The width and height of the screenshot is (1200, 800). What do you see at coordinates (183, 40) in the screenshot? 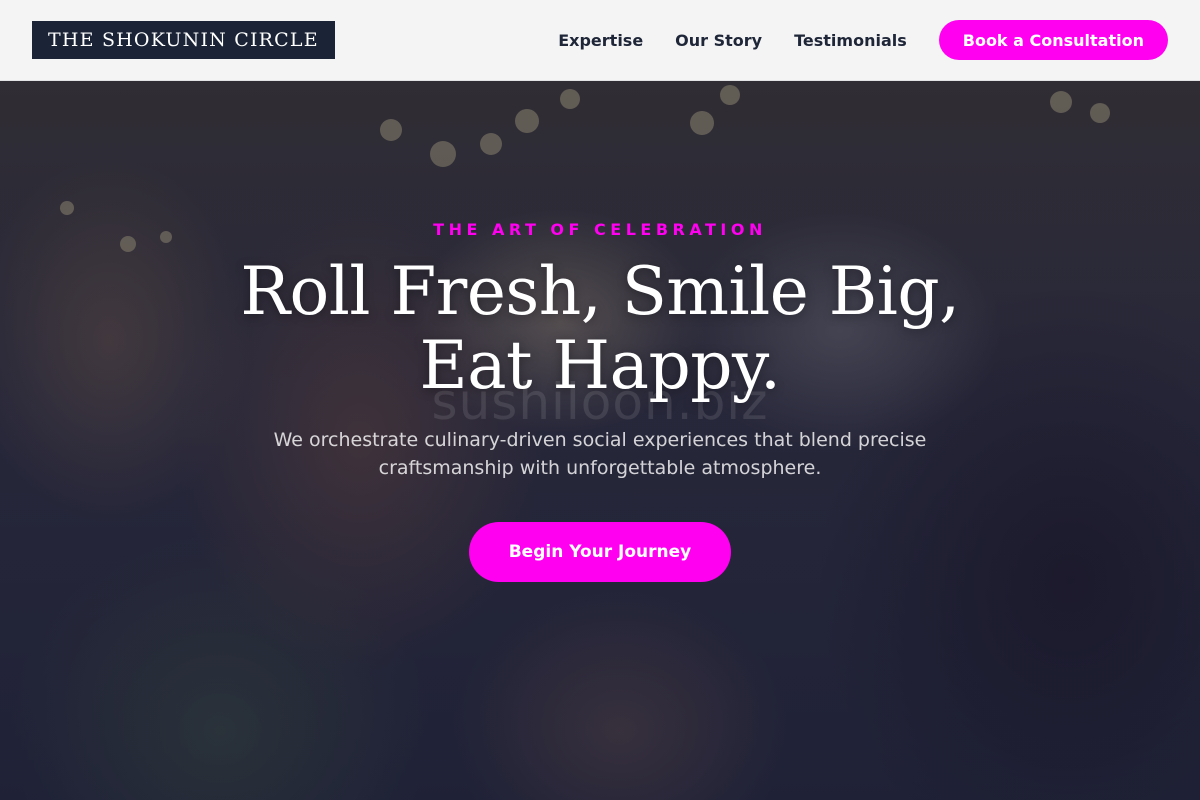
I see `brand-logo: THE SHOKUNIN CIRCLE` at bounding box center [183, 40].